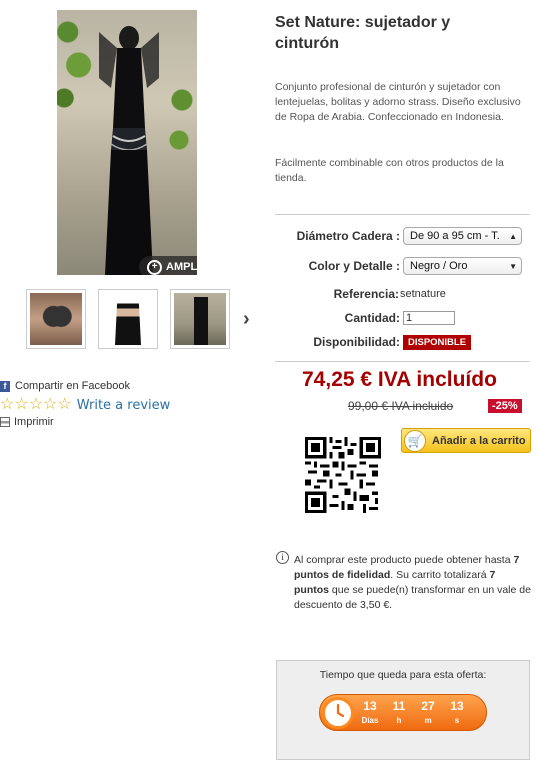  Describe the element at coordinates (363, 33) in the screenshot. I see `product-title: Set Nature: sujetador y cinturón` at that location.